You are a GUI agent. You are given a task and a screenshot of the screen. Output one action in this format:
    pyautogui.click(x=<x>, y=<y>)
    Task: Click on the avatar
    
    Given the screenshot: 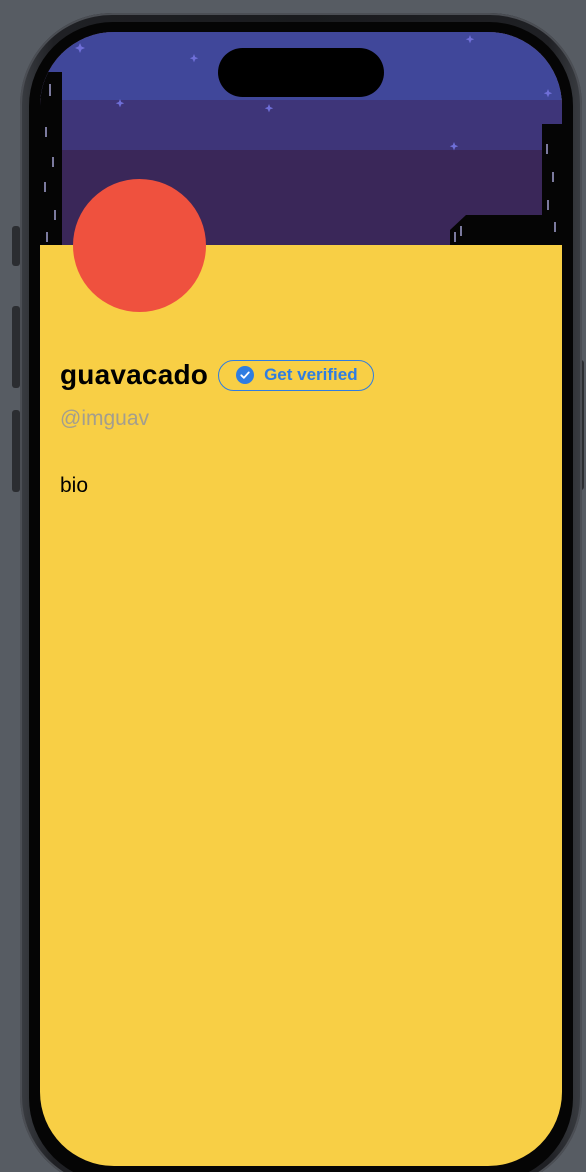 What is the action you would take?
    pyautogui.click(x=139, y=245)
    